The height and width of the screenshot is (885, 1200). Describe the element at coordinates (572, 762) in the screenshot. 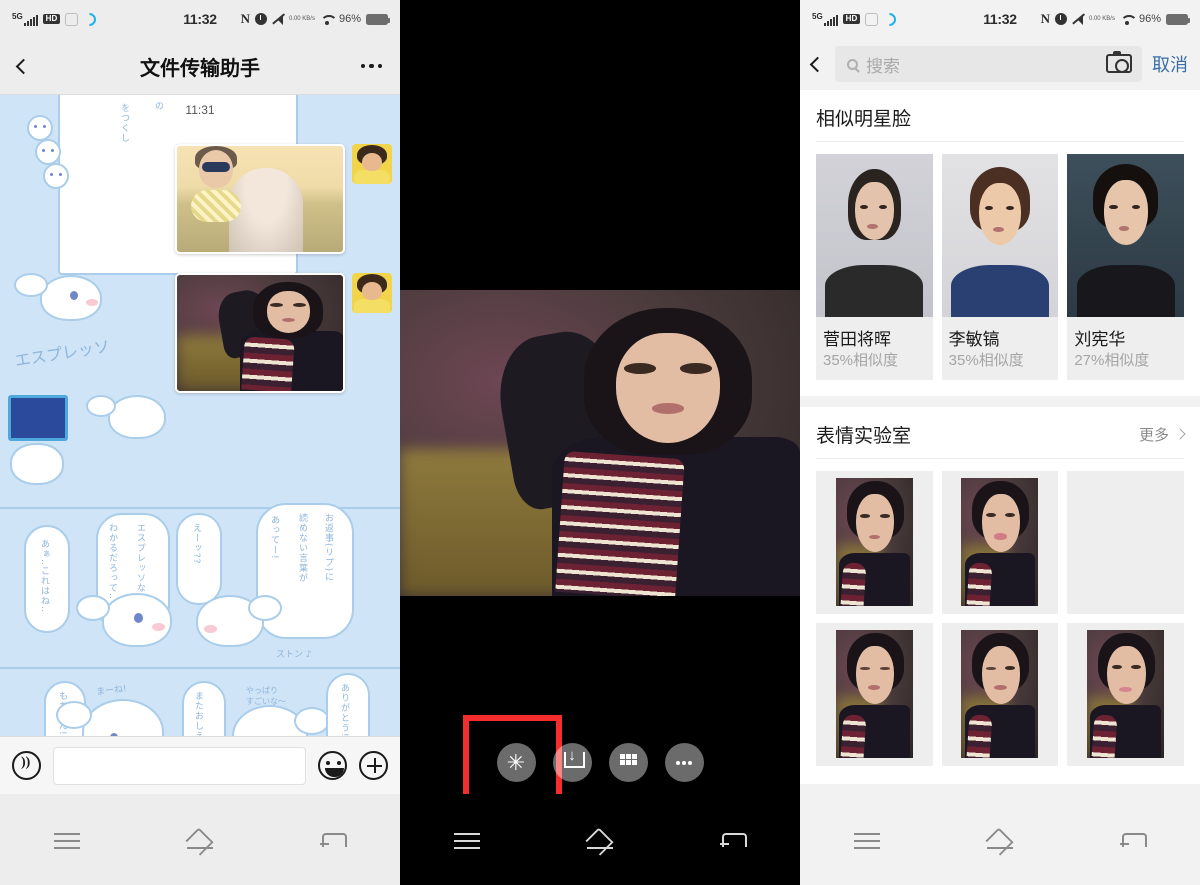

I see `save-download-icon` at that location.